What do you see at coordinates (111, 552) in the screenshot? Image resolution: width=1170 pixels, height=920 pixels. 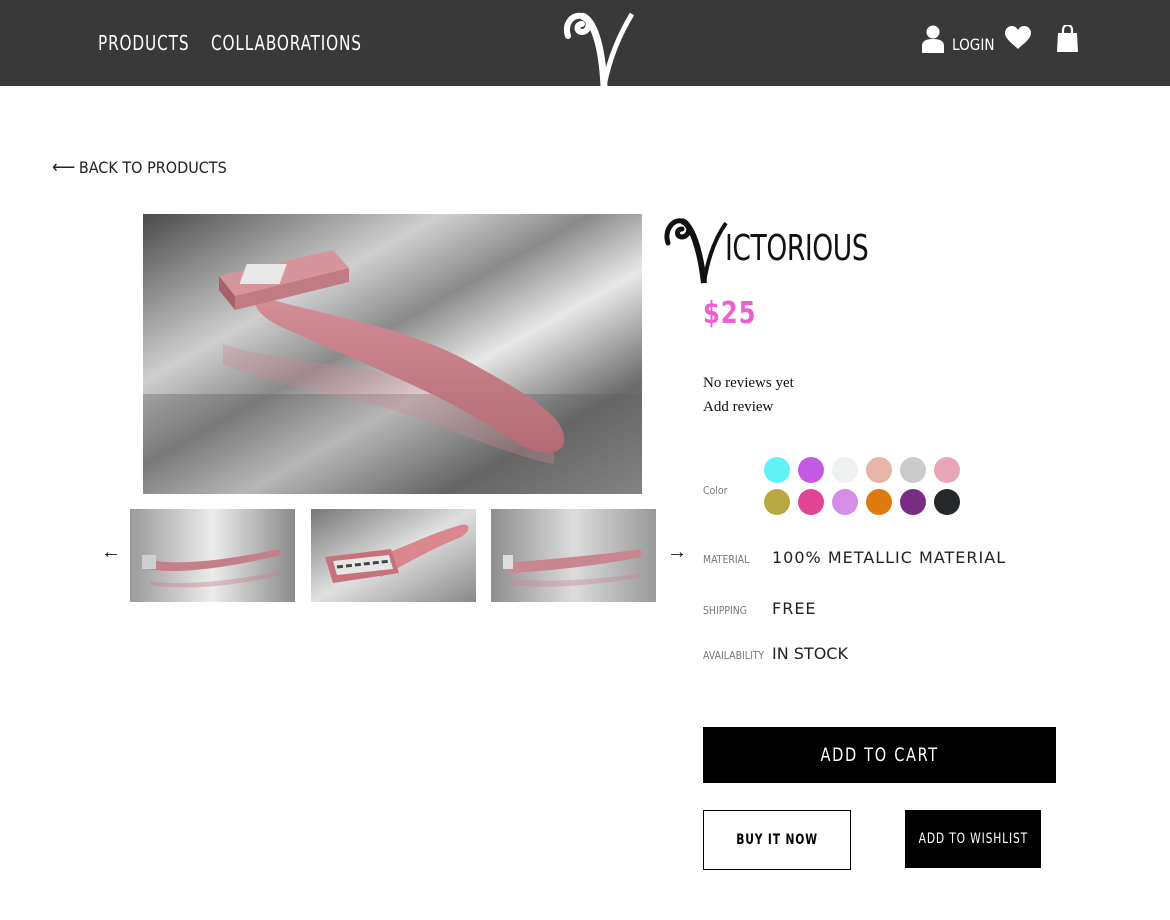 I see `gallery-prev-arrow: ←` at bounding box center [111, 552].